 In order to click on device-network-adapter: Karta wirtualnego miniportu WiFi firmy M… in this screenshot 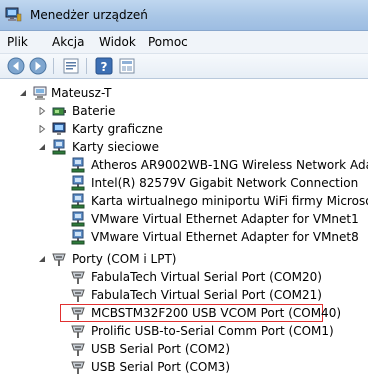, I will do `click(184, 201)`.